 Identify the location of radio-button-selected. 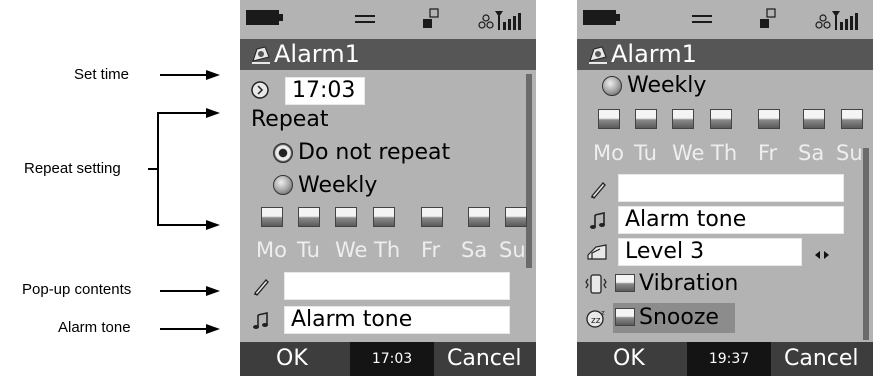
(283, 153).